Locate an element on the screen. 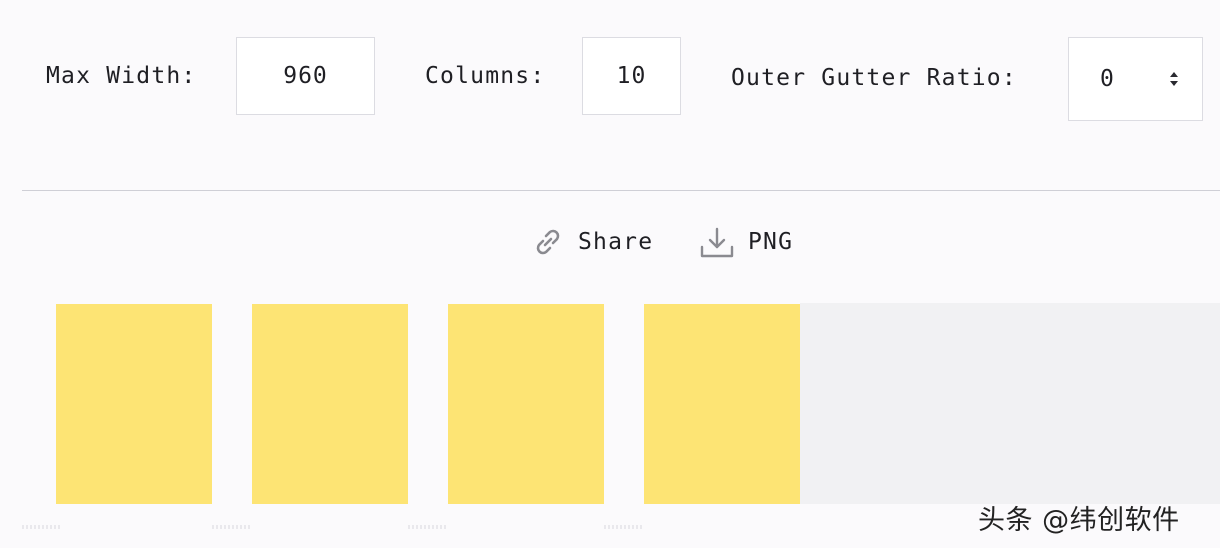 The image size is (1220, 548). share-label: Share is located at coordinates (616, 242).